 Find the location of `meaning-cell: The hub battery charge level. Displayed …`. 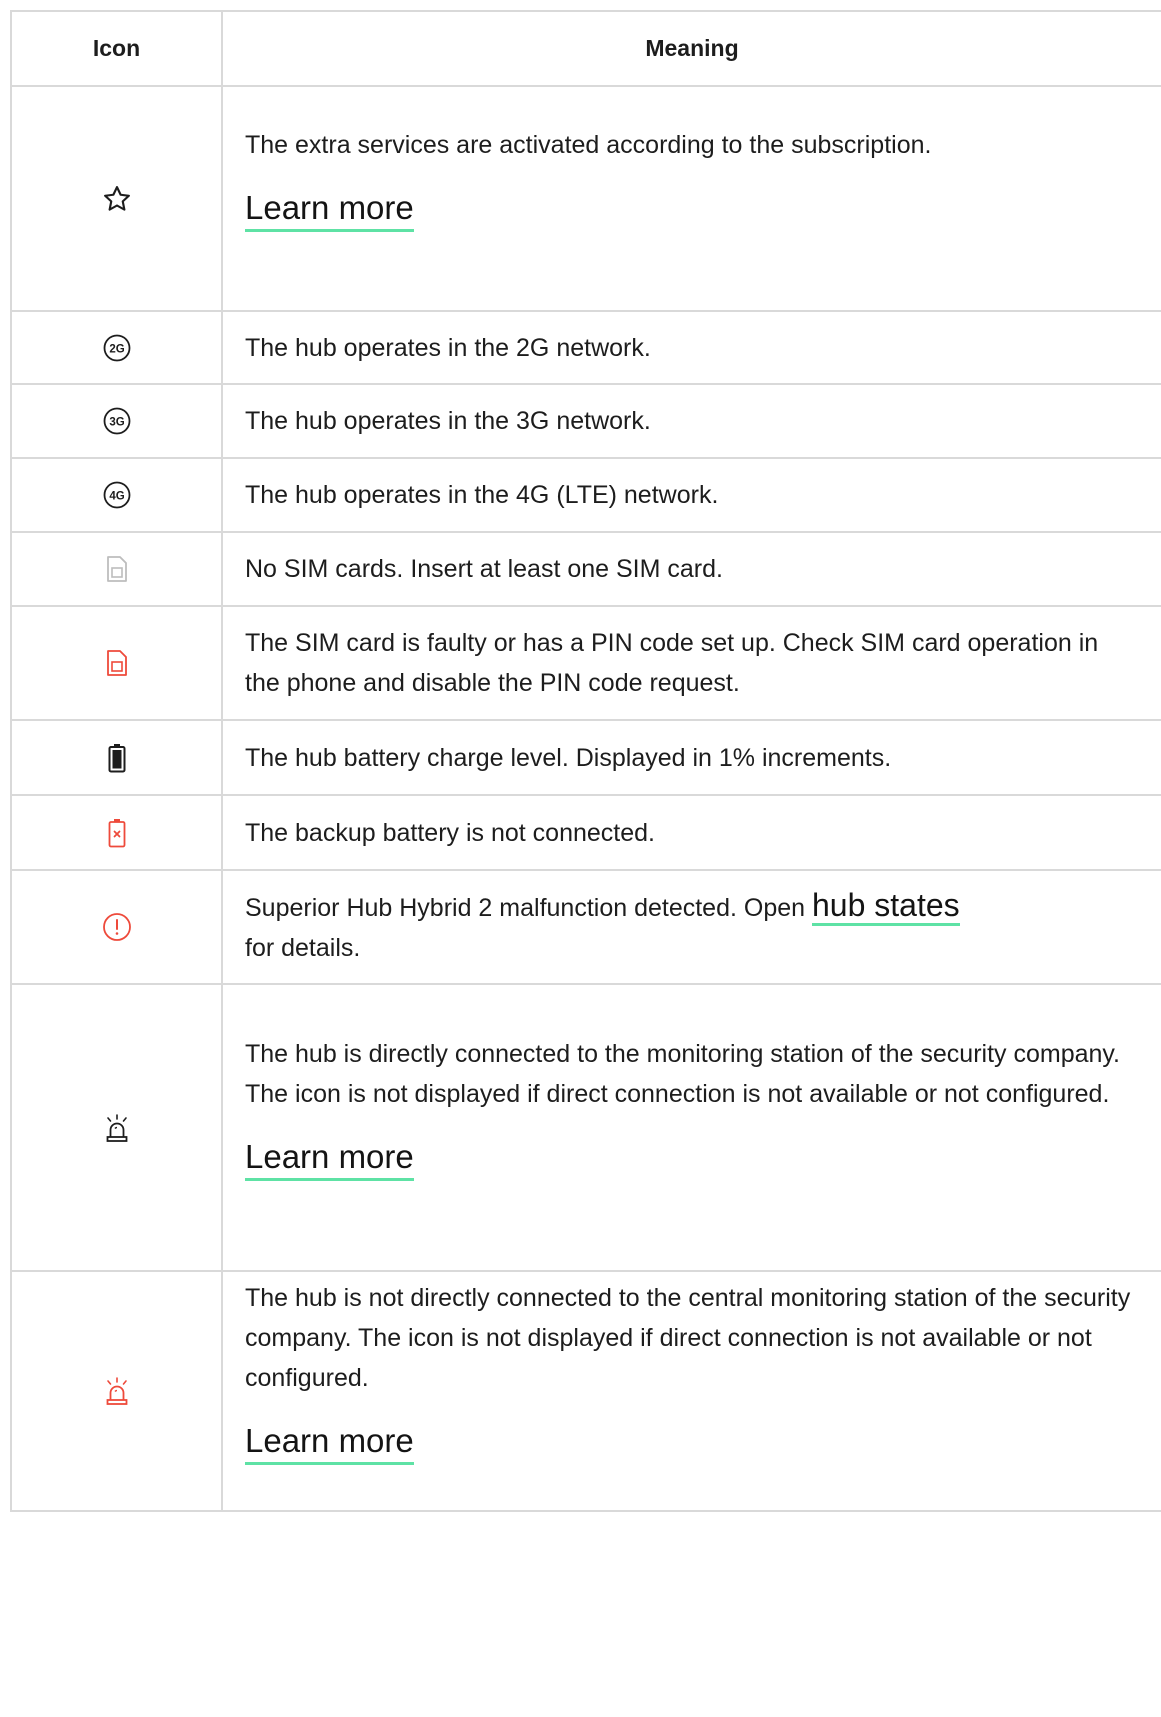

meaning-cell: The hub battery charge level. Displayed … is located at coordinates (691, 757).